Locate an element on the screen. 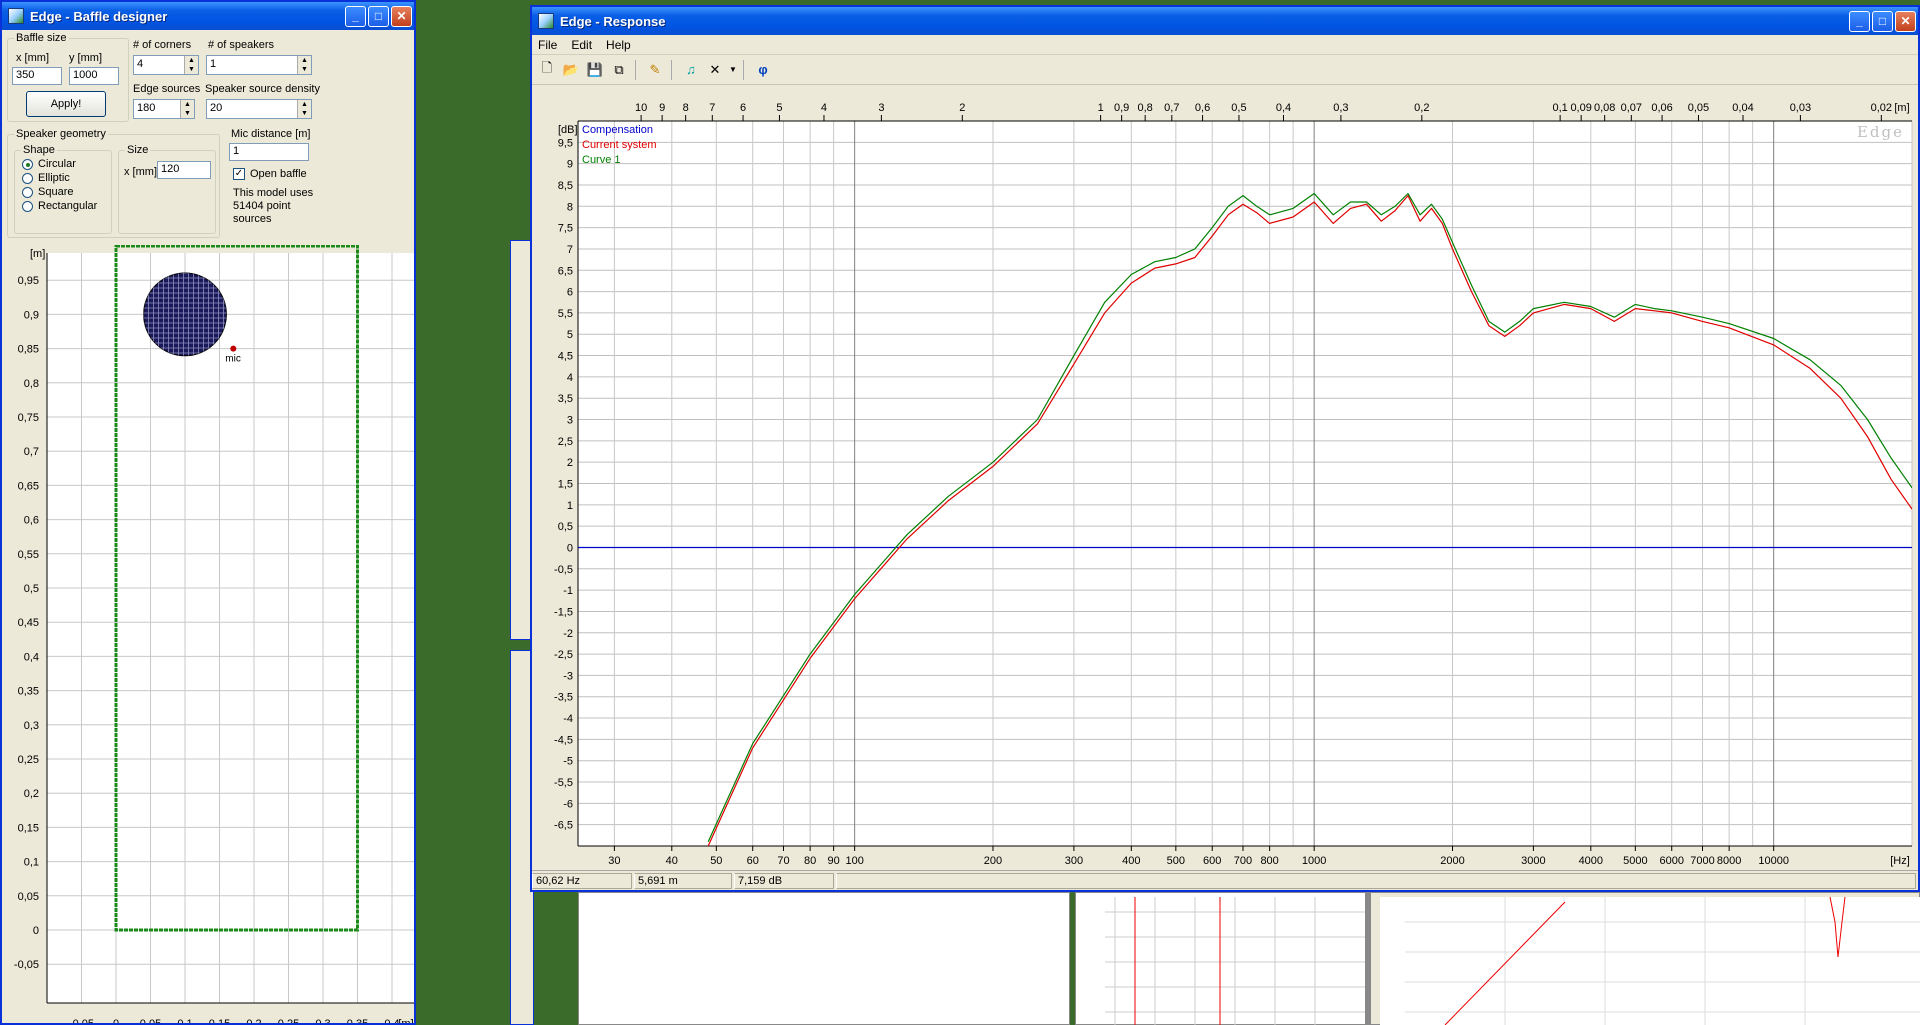 This screenshot has height=1025, width=1920. x-tick-label: 80 is located at coordinates (810, 861).